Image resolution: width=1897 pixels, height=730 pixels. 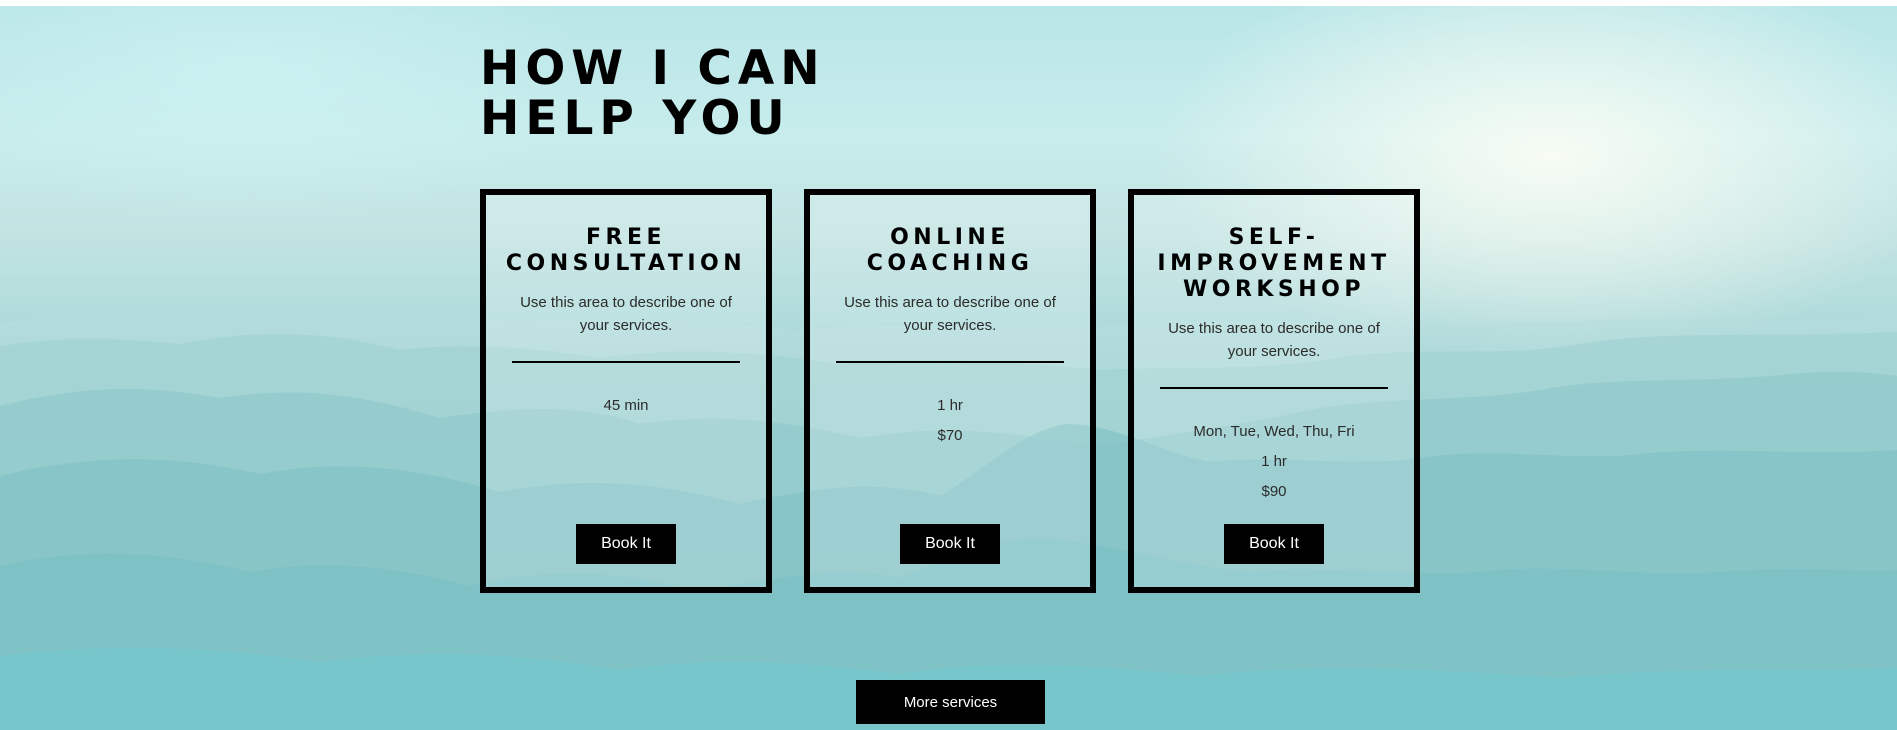 What do you see at coordinates (1274, 431) in the screenshot?
I see `service-days: Mon, Tue, Wed, Thu, Fri` at bounding box center [1274, 431].